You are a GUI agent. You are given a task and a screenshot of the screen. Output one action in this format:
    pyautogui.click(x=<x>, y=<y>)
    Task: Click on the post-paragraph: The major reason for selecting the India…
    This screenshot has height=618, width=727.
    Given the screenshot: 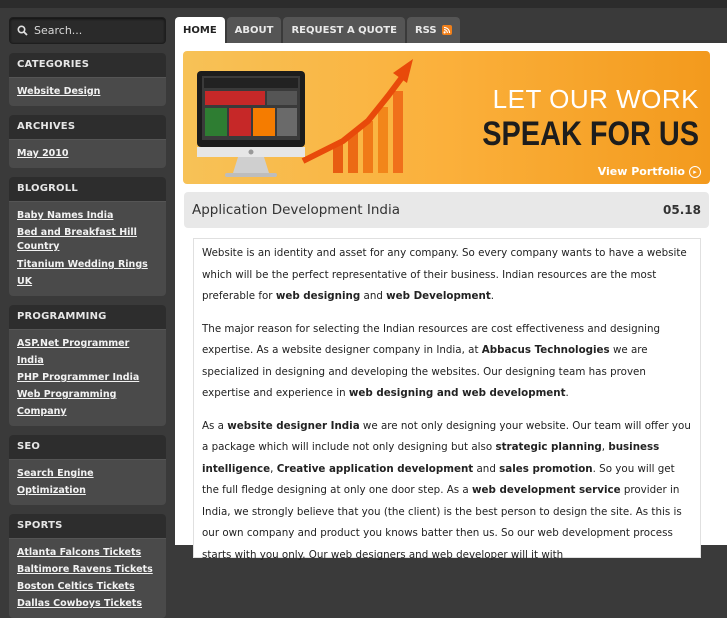 What is the action you would take?
    pyautogui.click(x=447, y=362)
    